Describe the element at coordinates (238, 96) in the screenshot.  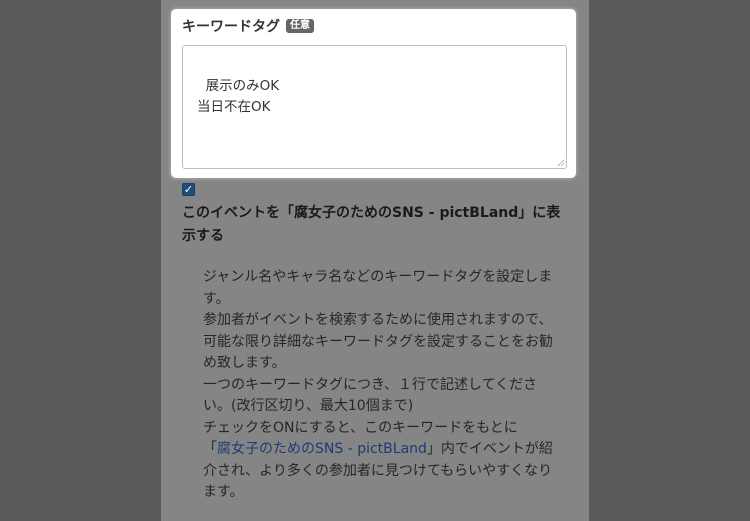
I see `keyword-tags-value: 展示のみOK 当日不在OK` at that location.